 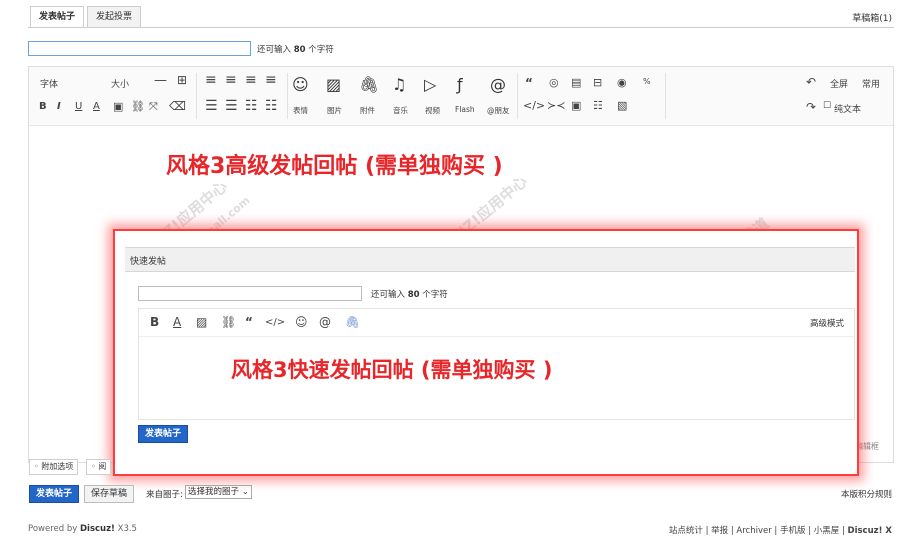 I want to click on hr-icon: —, so click(x=160, y=80).